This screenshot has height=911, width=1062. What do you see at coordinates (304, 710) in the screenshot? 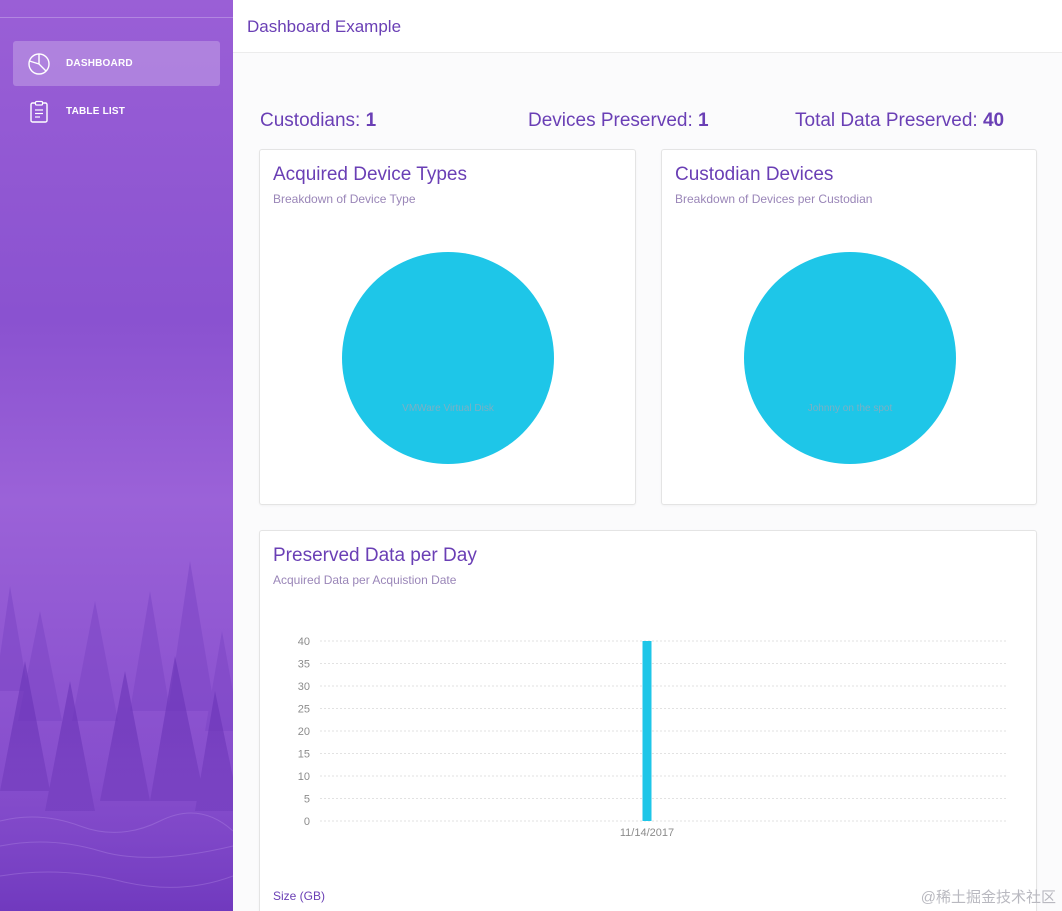
I see `y-tick-label: 25` at bounding box center [304, 710].